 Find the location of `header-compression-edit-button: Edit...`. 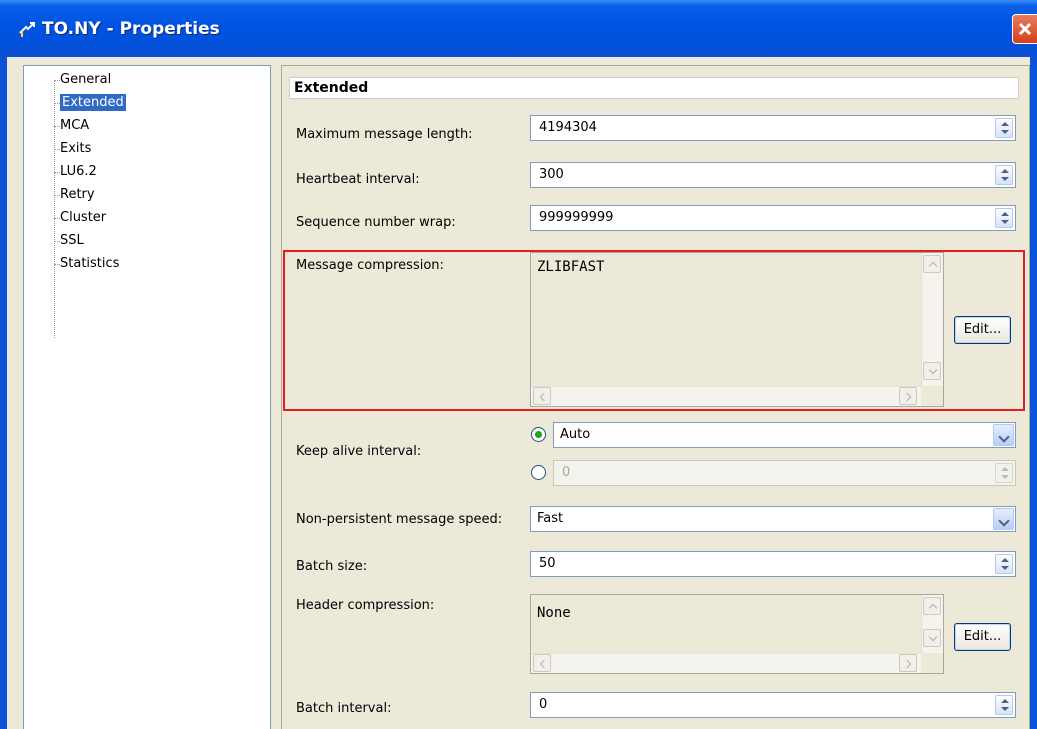

header-compression-edit-button: Edit... is located at coordinates (982, 637).